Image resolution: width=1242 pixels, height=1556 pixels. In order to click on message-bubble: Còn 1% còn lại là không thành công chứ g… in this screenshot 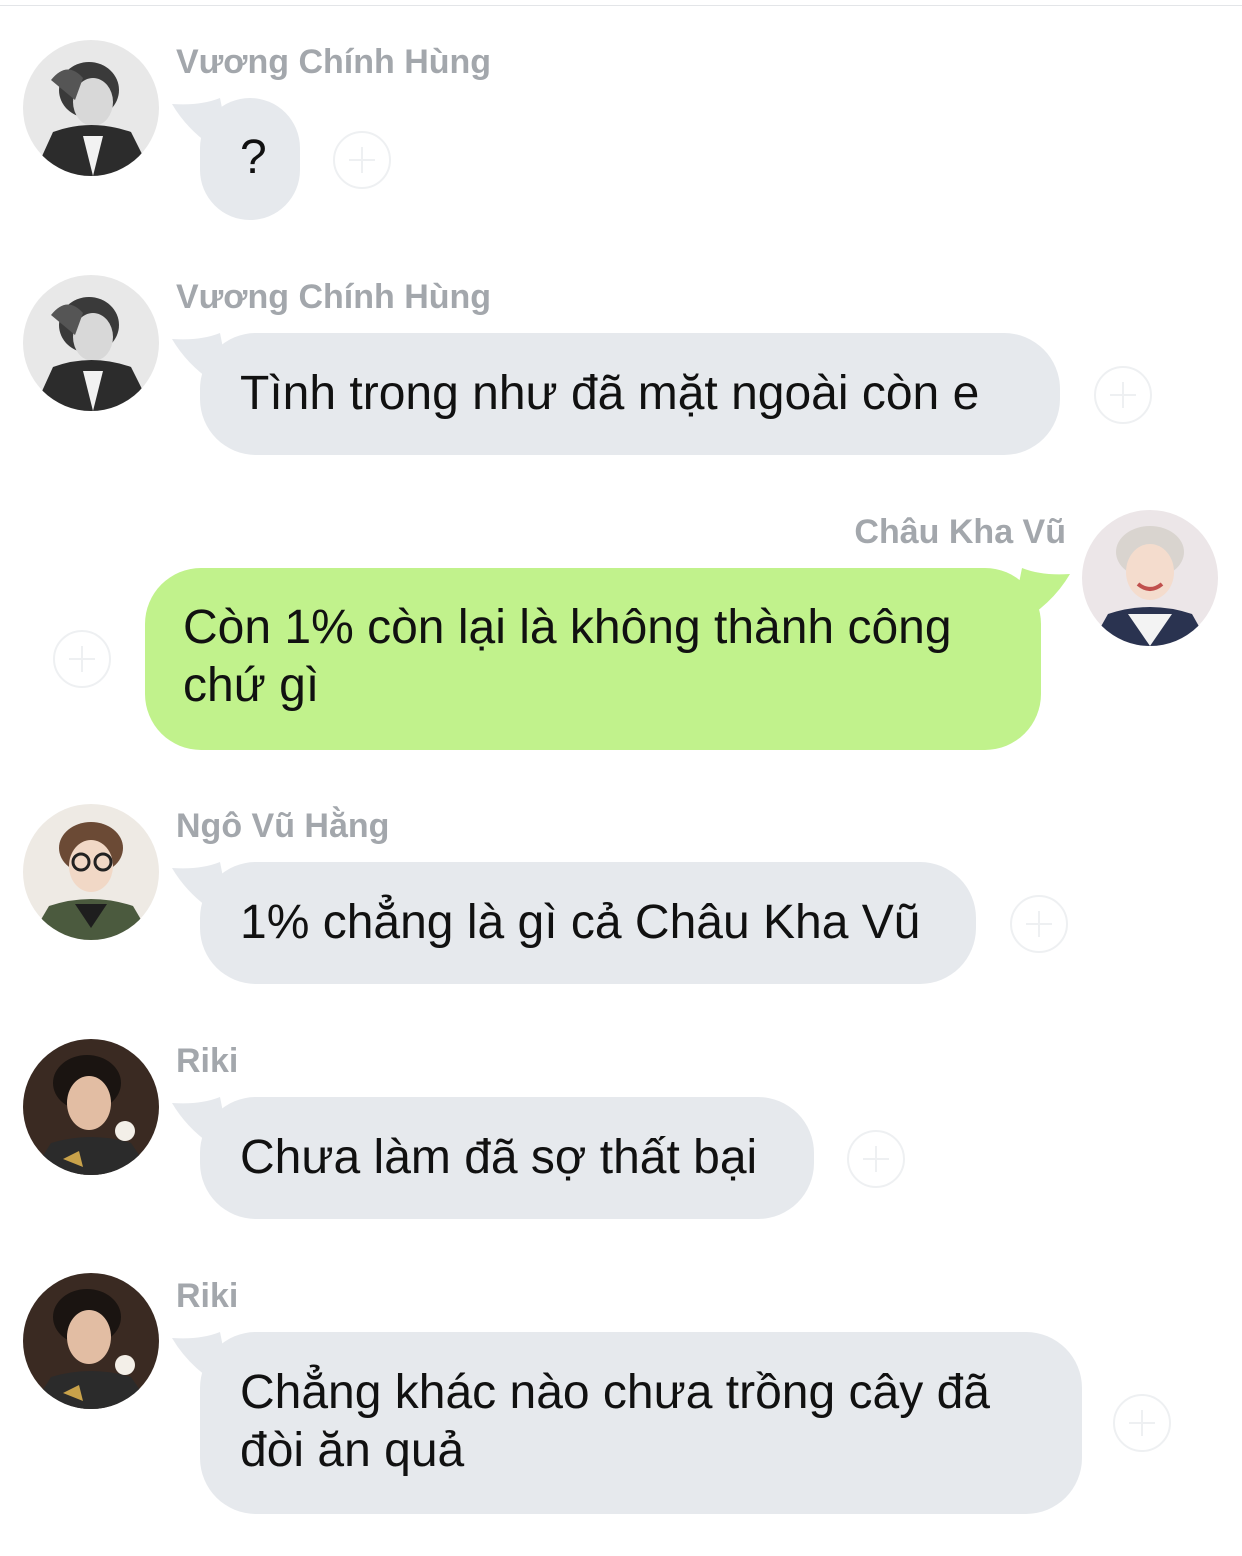, I will do `click(593, 659)`.